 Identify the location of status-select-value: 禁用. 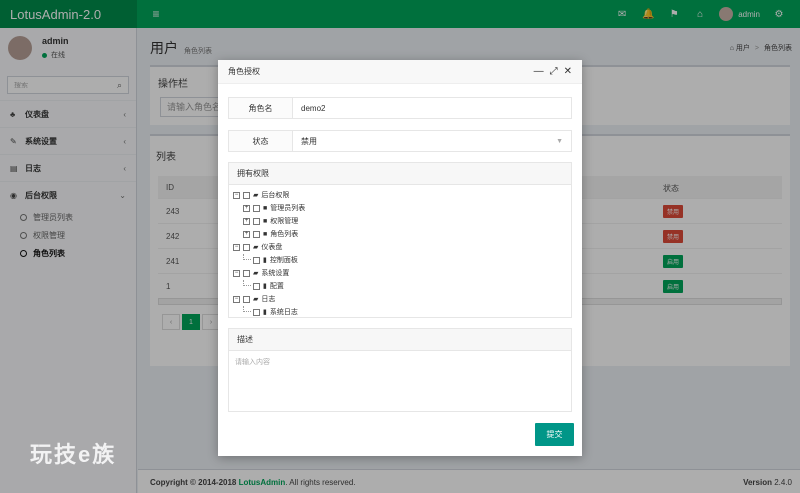
(309, 141).